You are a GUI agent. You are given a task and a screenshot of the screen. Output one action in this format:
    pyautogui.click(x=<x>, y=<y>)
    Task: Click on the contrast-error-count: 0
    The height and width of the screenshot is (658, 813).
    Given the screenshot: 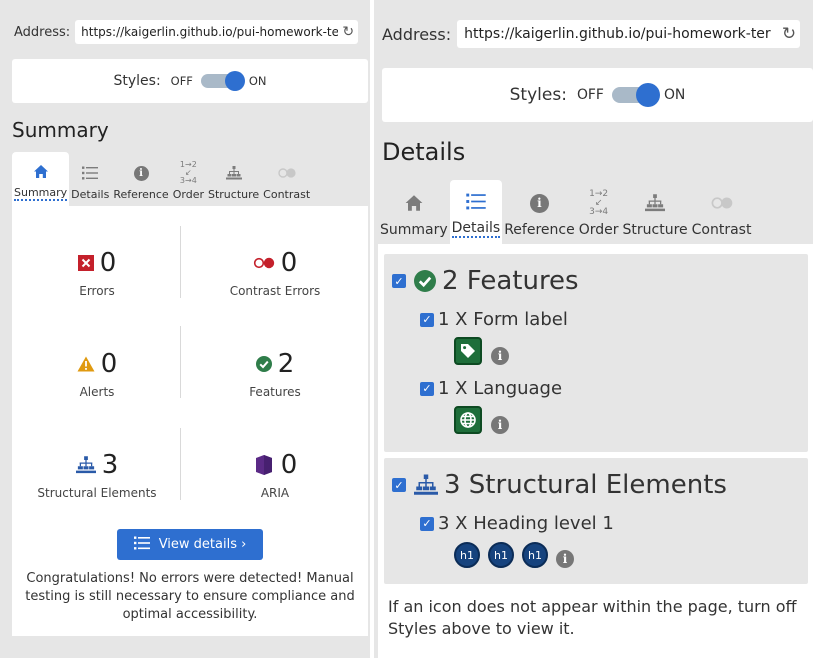 What is the action you would take?
    pyautogui.click(x=289, y=263)
    